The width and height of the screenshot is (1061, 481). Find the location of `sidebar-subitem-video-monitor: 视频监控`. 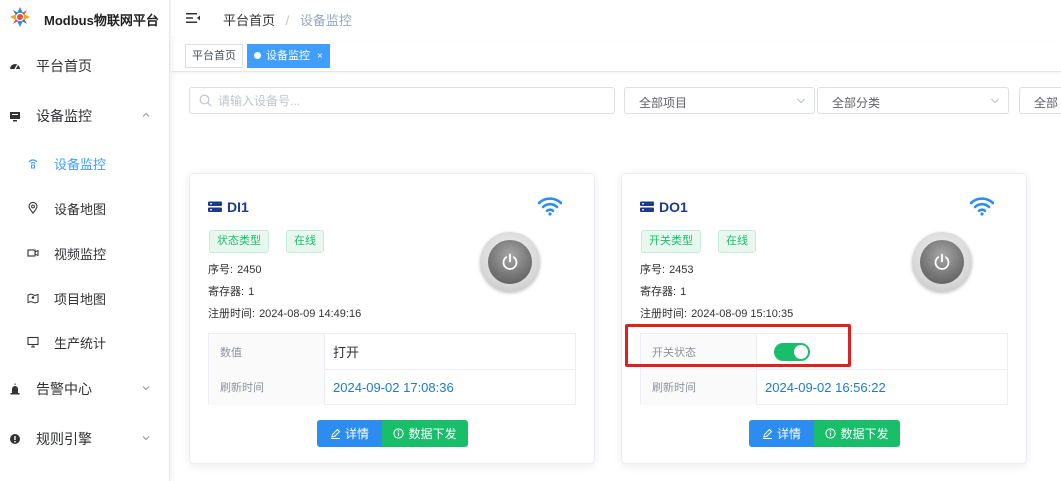

sidebar-subitem-video-monitor: 视频监控 is located at coordinates (85, 253).